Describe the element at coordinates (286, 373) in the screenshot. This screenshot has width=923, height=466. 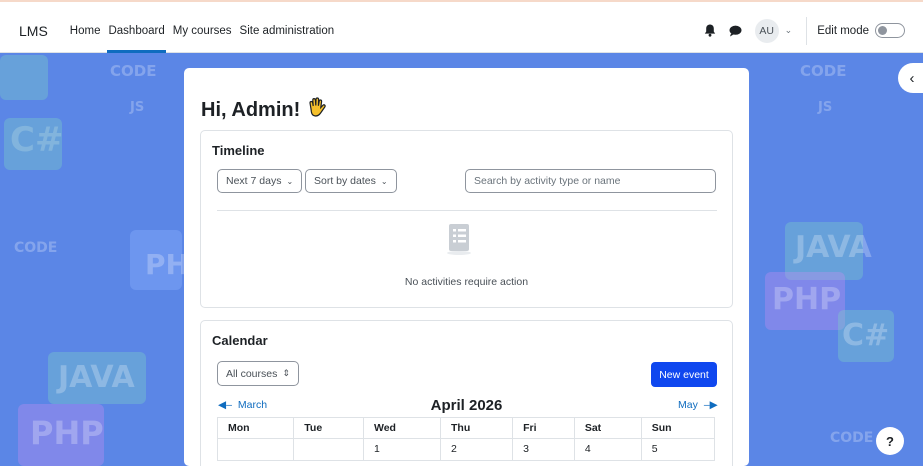
I see `sort-updown-icon: ⇕` at that location.